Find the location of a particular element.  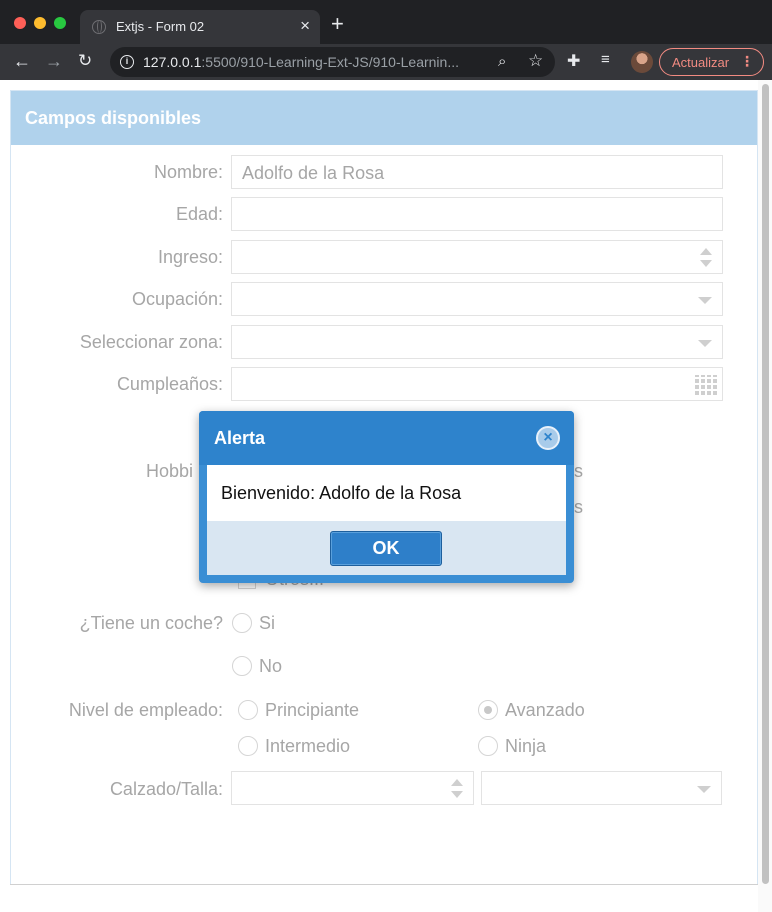

zoom-icon: ⌕ is located at coordinates (502, 61).